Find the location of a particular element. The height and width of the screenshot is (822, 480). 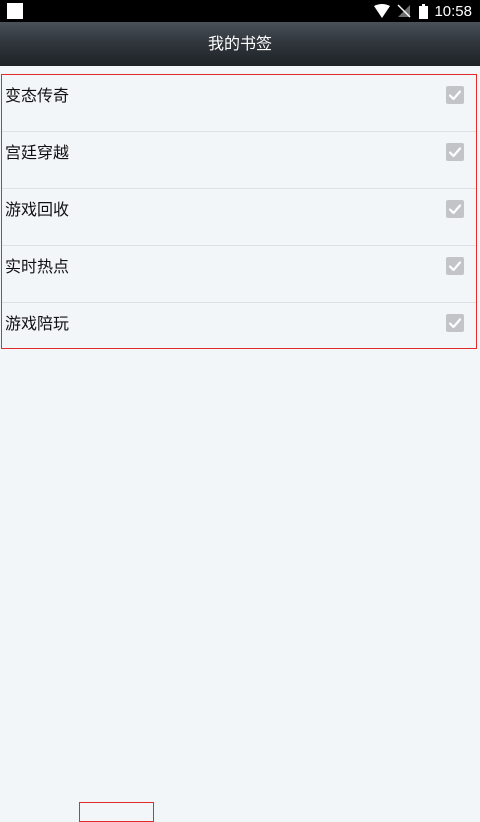

bookmark-row: 变态传奇 is located at coordinates (239, 103).